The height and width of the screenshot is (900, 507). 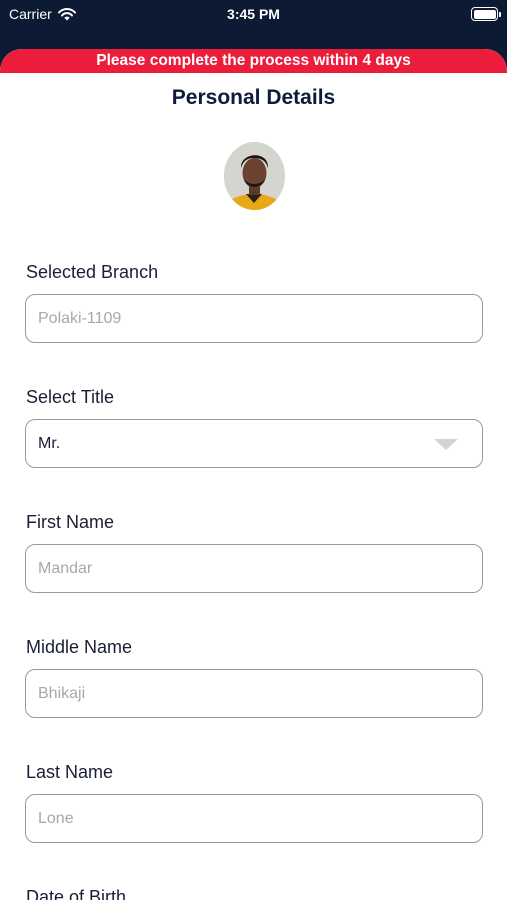 I want to click on branch-field: Polaki-1109, so click(x=254, y=318).